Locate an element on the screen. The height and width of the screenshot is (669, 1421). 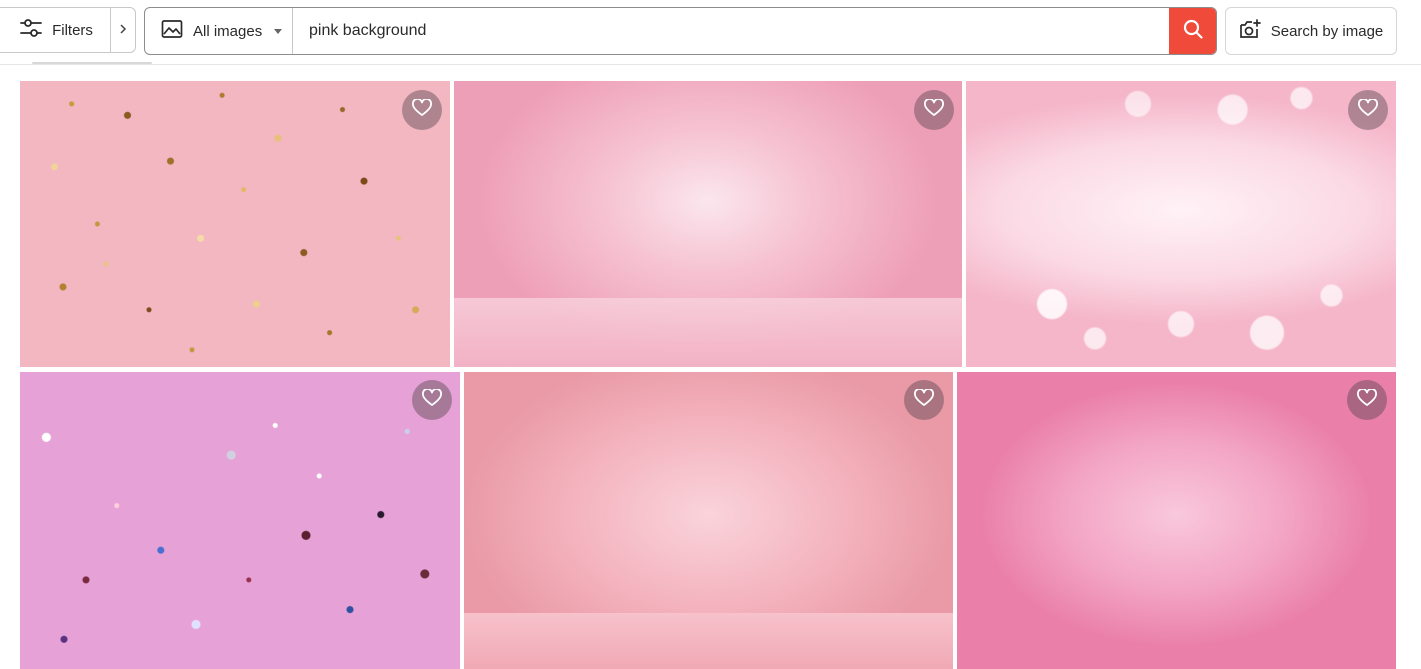
image-icon is located at coordinates (172, 31).